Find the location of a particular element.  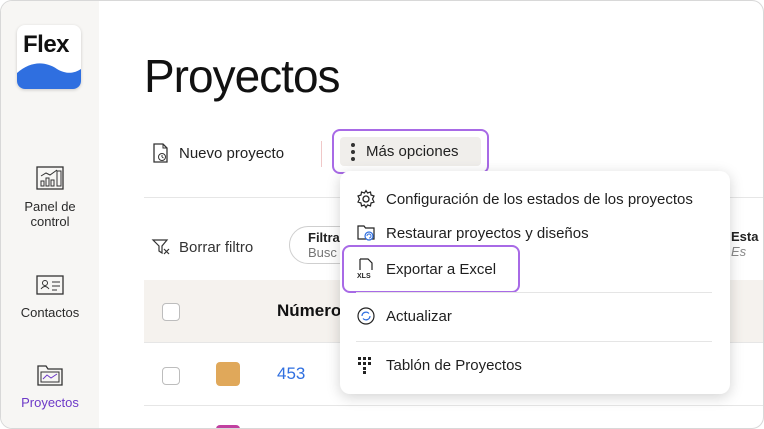

menu-item-label: Actualizar is located at coordinates (419, 316).